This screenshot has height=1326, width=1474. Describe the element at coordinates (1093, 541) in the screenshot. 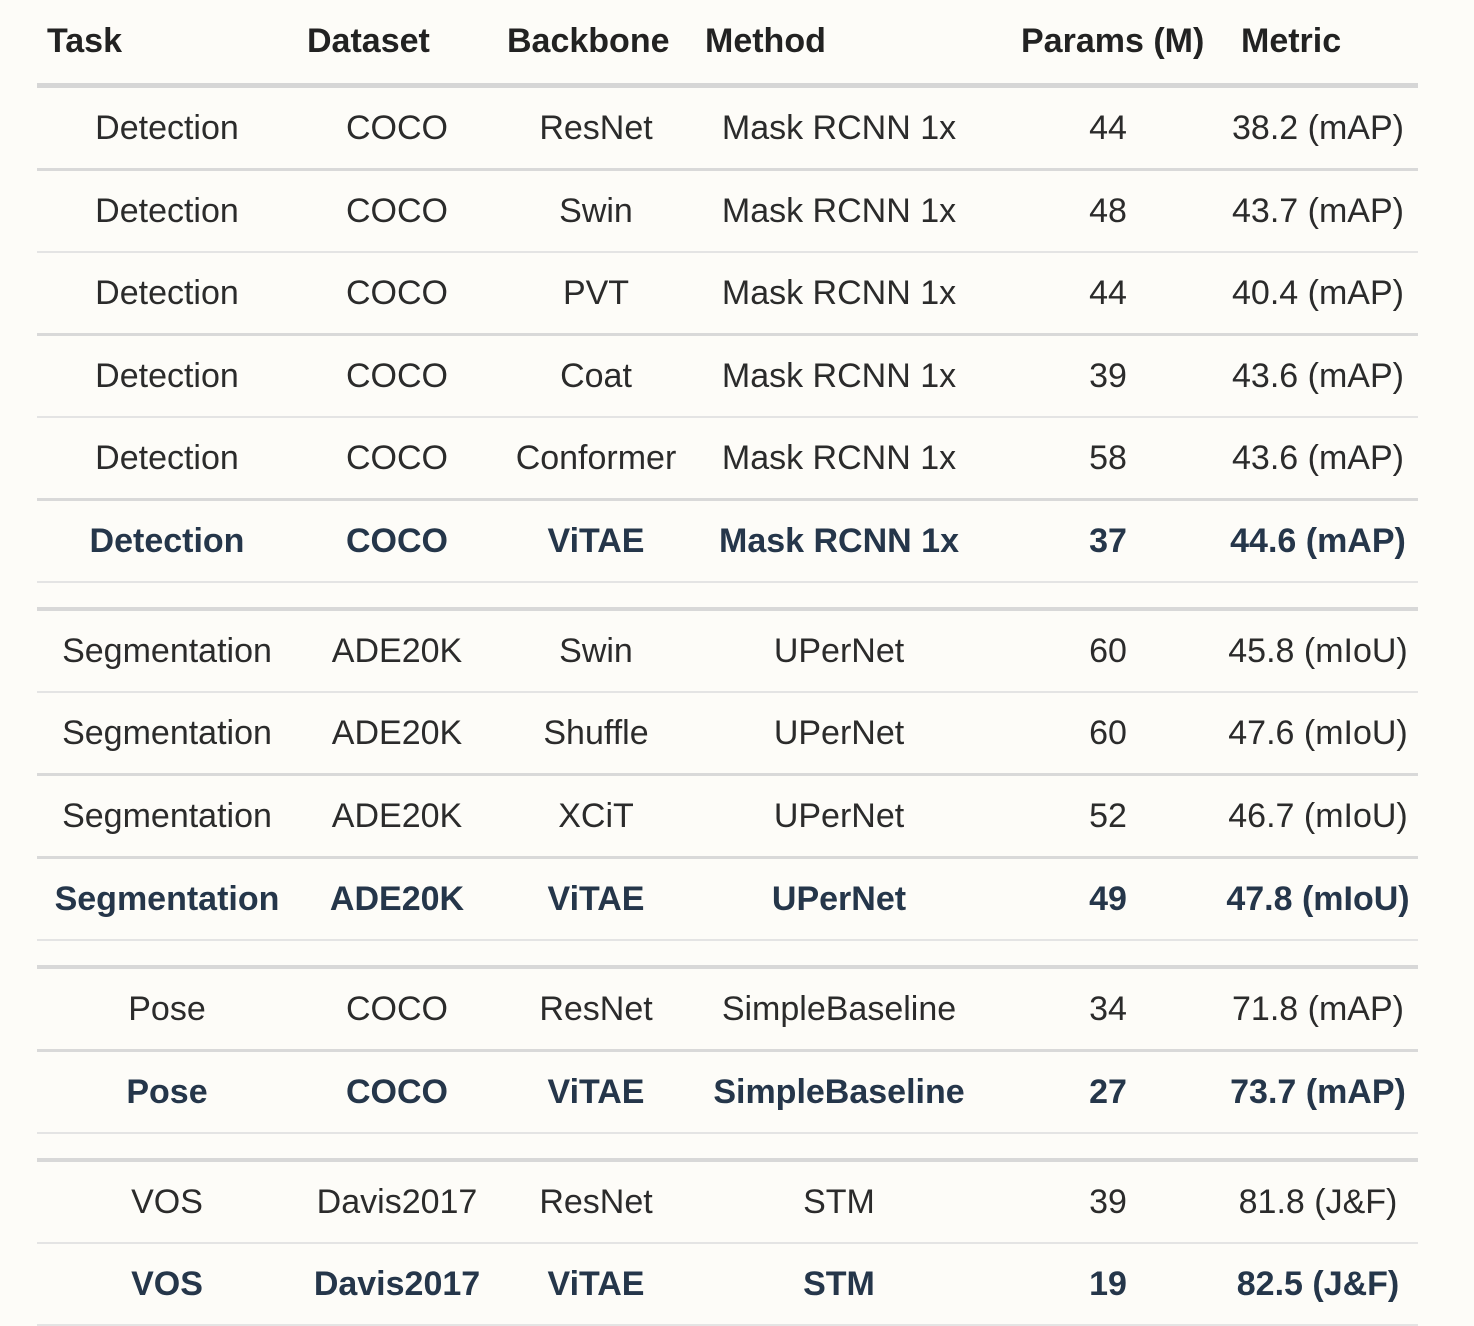

I see `cell-params: 37` at that location.